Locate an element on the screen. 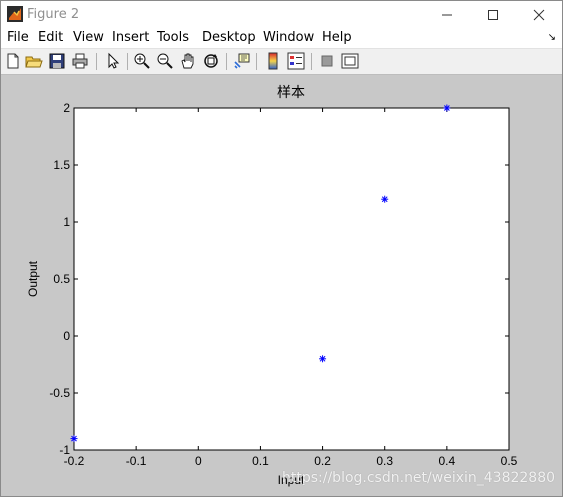 The width and height of the screenshot is (563, 497). zoom-in-icon is located at coordinates (142, 61).